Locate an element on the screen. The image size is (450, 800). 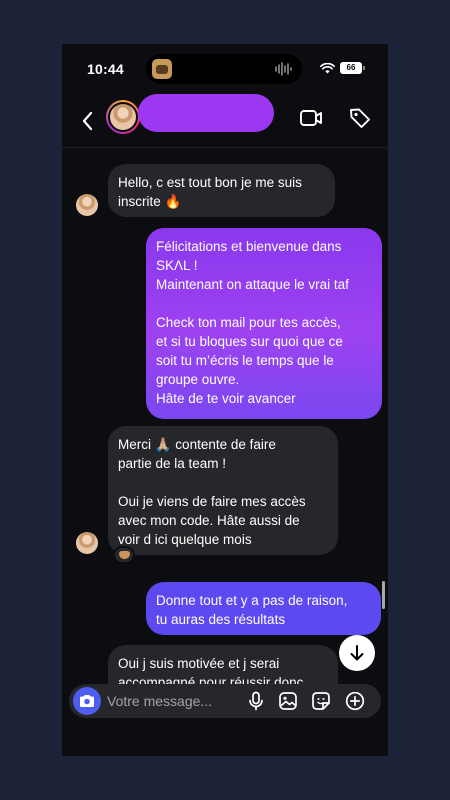
chat-header: s is located at coordinates (225, 121).